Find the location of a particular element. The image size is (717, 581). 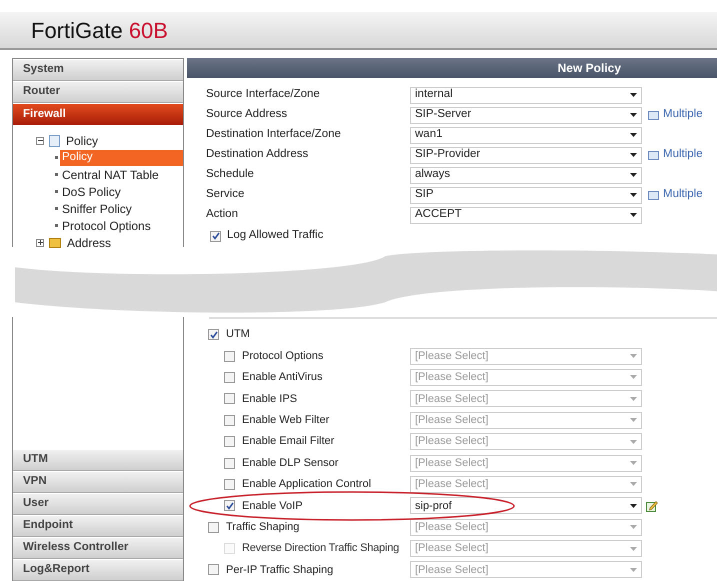

checkbox-label: Enable VoIP is located at coordinates (272, 506).